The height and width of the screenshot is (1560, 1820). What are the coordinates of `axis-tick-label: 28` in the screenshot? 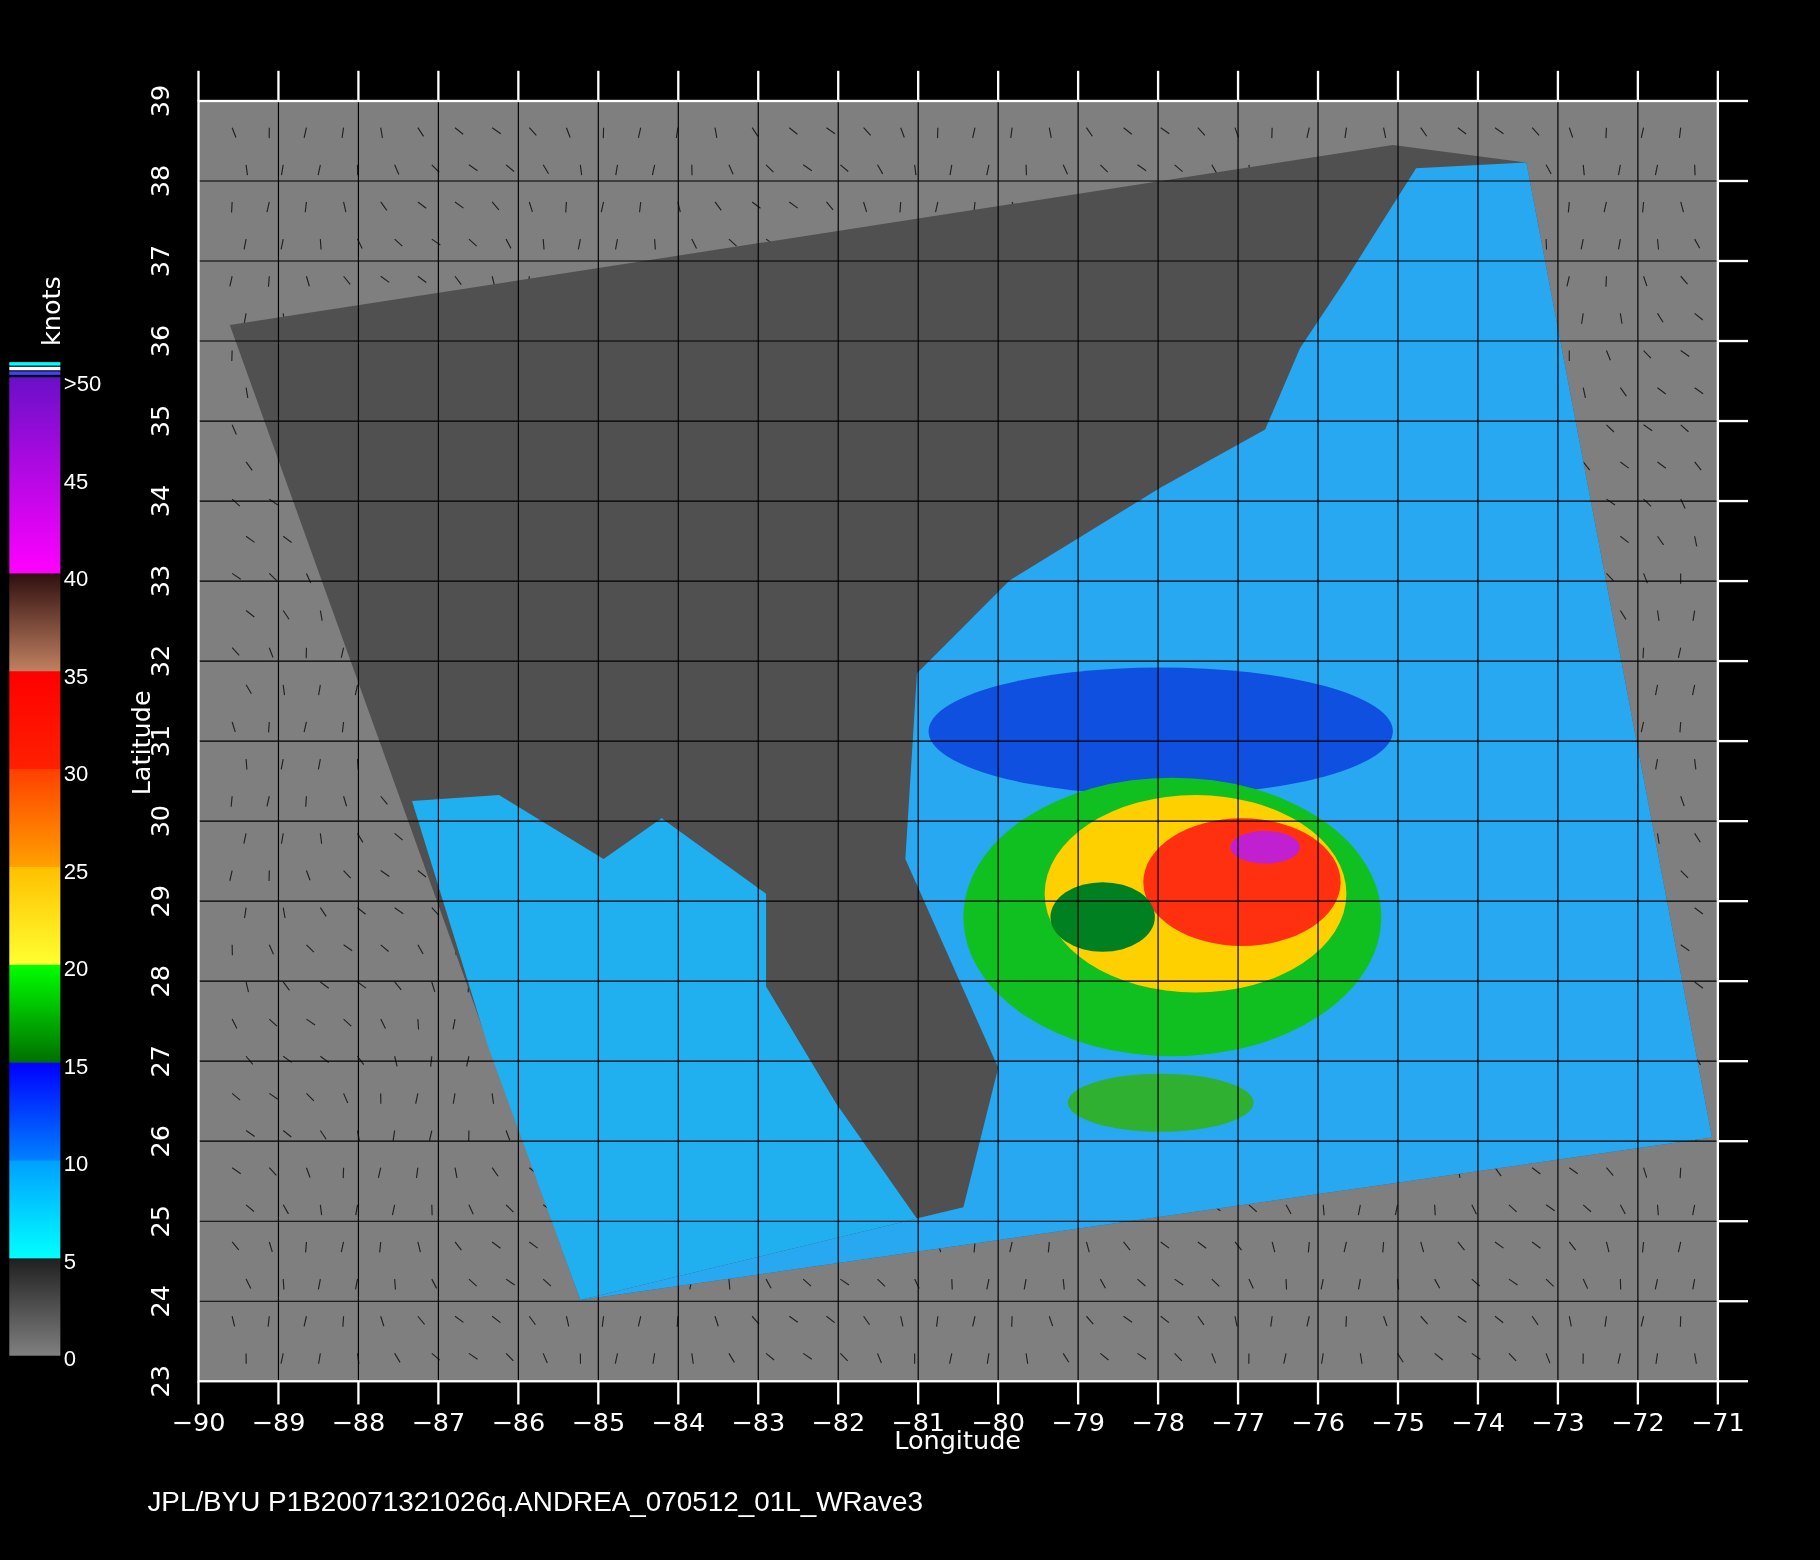 It's located at (160, 981).